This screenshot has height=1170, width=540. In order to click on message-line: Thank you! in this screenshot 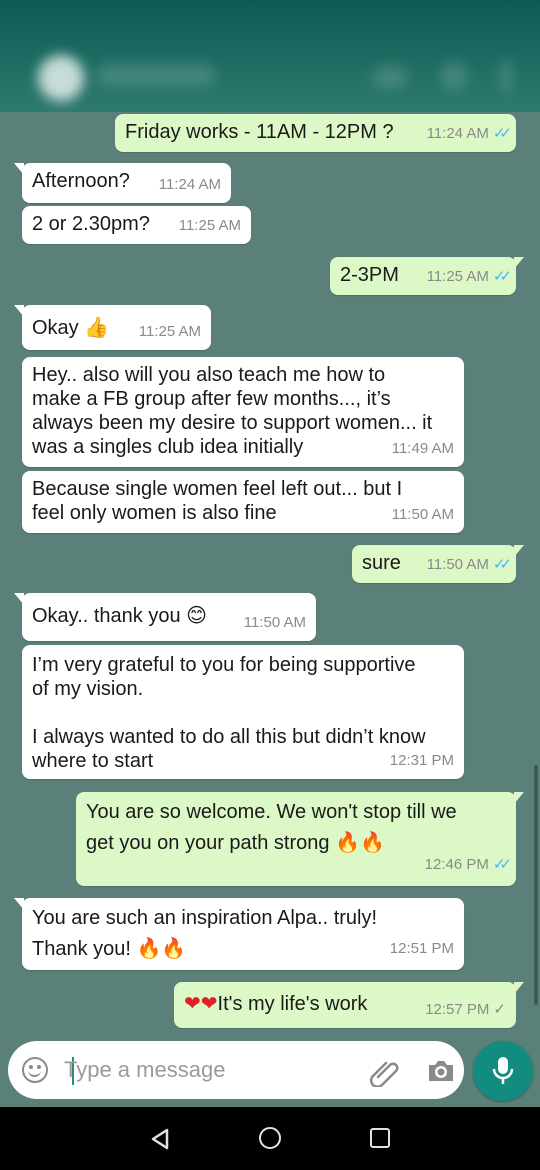, I will do `click(81, 949)`.